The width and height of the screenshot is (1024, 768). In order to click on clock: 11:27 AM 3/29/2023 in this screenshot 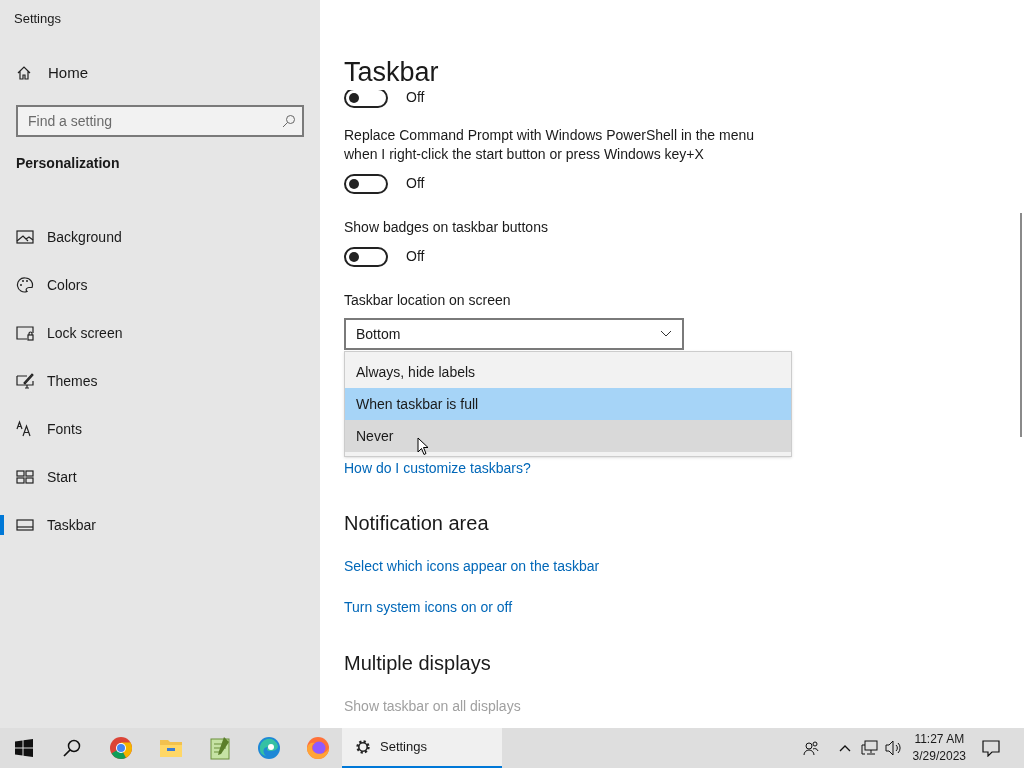, I will do `click(939, 748)`.